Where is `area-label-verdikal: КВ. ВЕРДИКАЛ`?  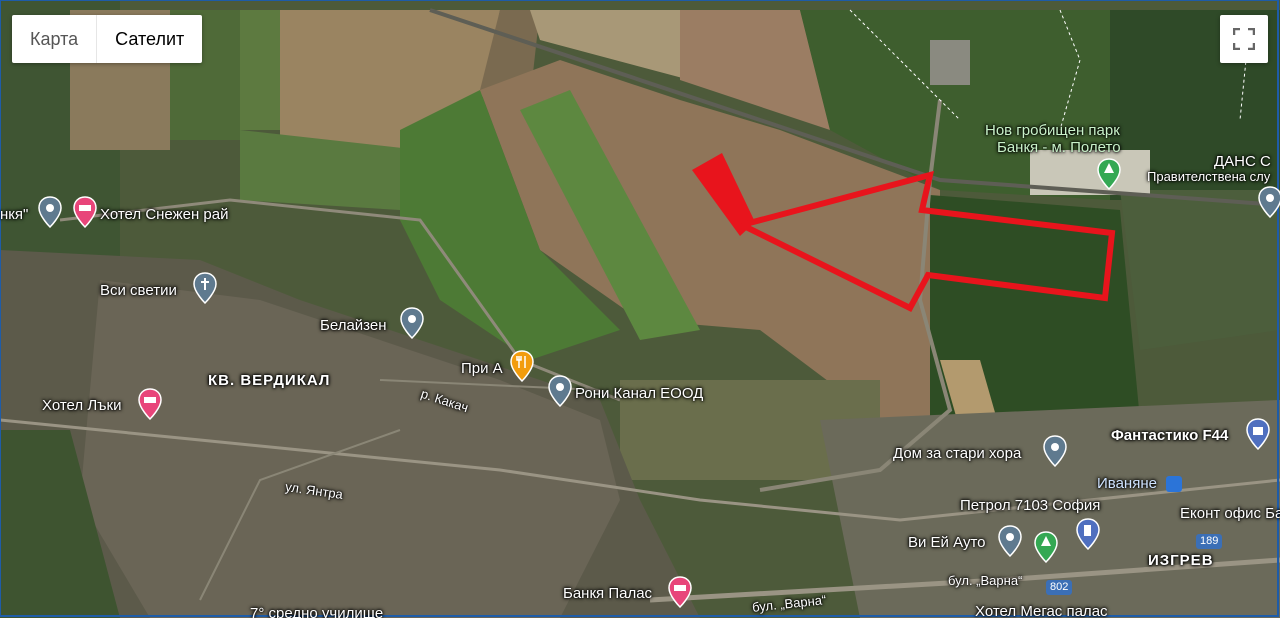
area-label-verdikal: КВ. ВЕРДИКАЛ is located at coordinates (269, 380).